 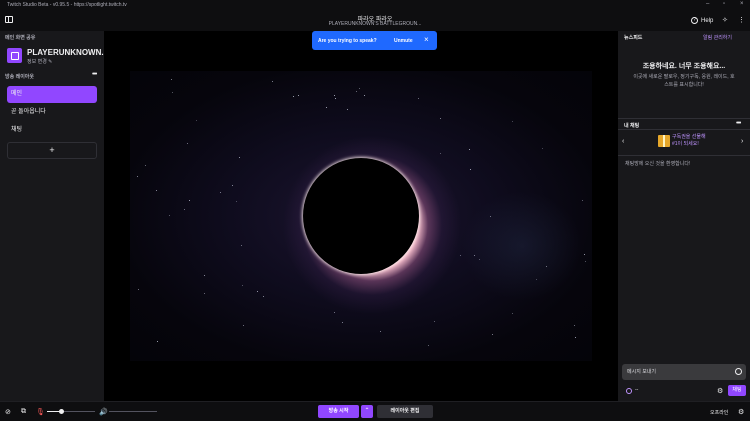 I want to click on sub-gift-line1: 구독권을 선물해, so click(x=689, y=137).